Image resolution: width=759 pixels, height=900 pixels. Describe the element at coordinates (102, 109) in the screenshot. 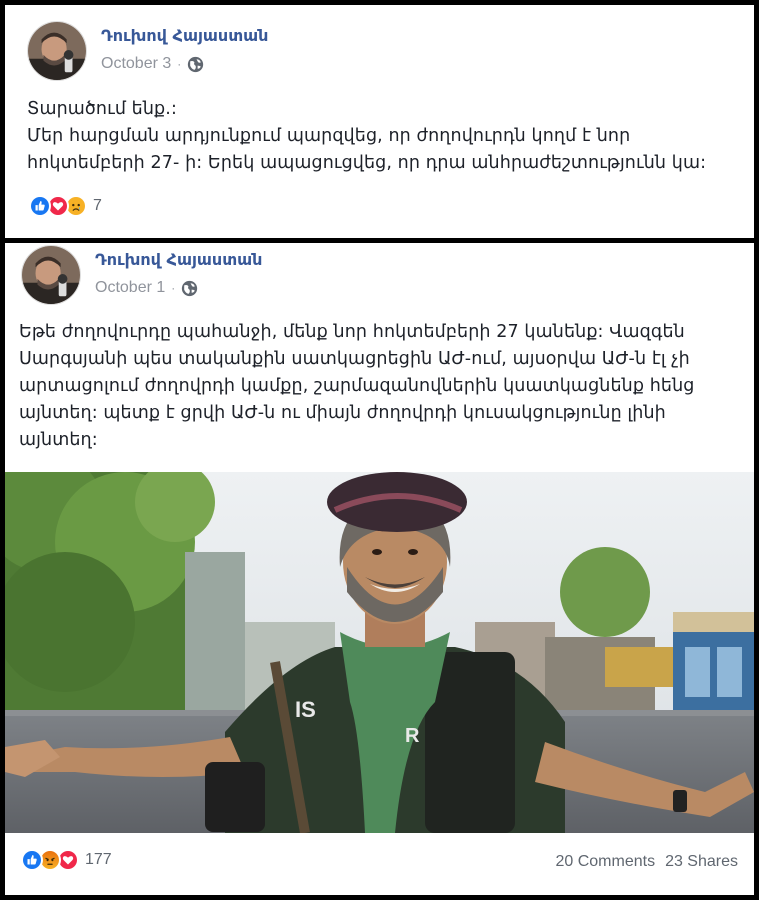

I see `post-text-line: Տարածում ենք.:` at that location.